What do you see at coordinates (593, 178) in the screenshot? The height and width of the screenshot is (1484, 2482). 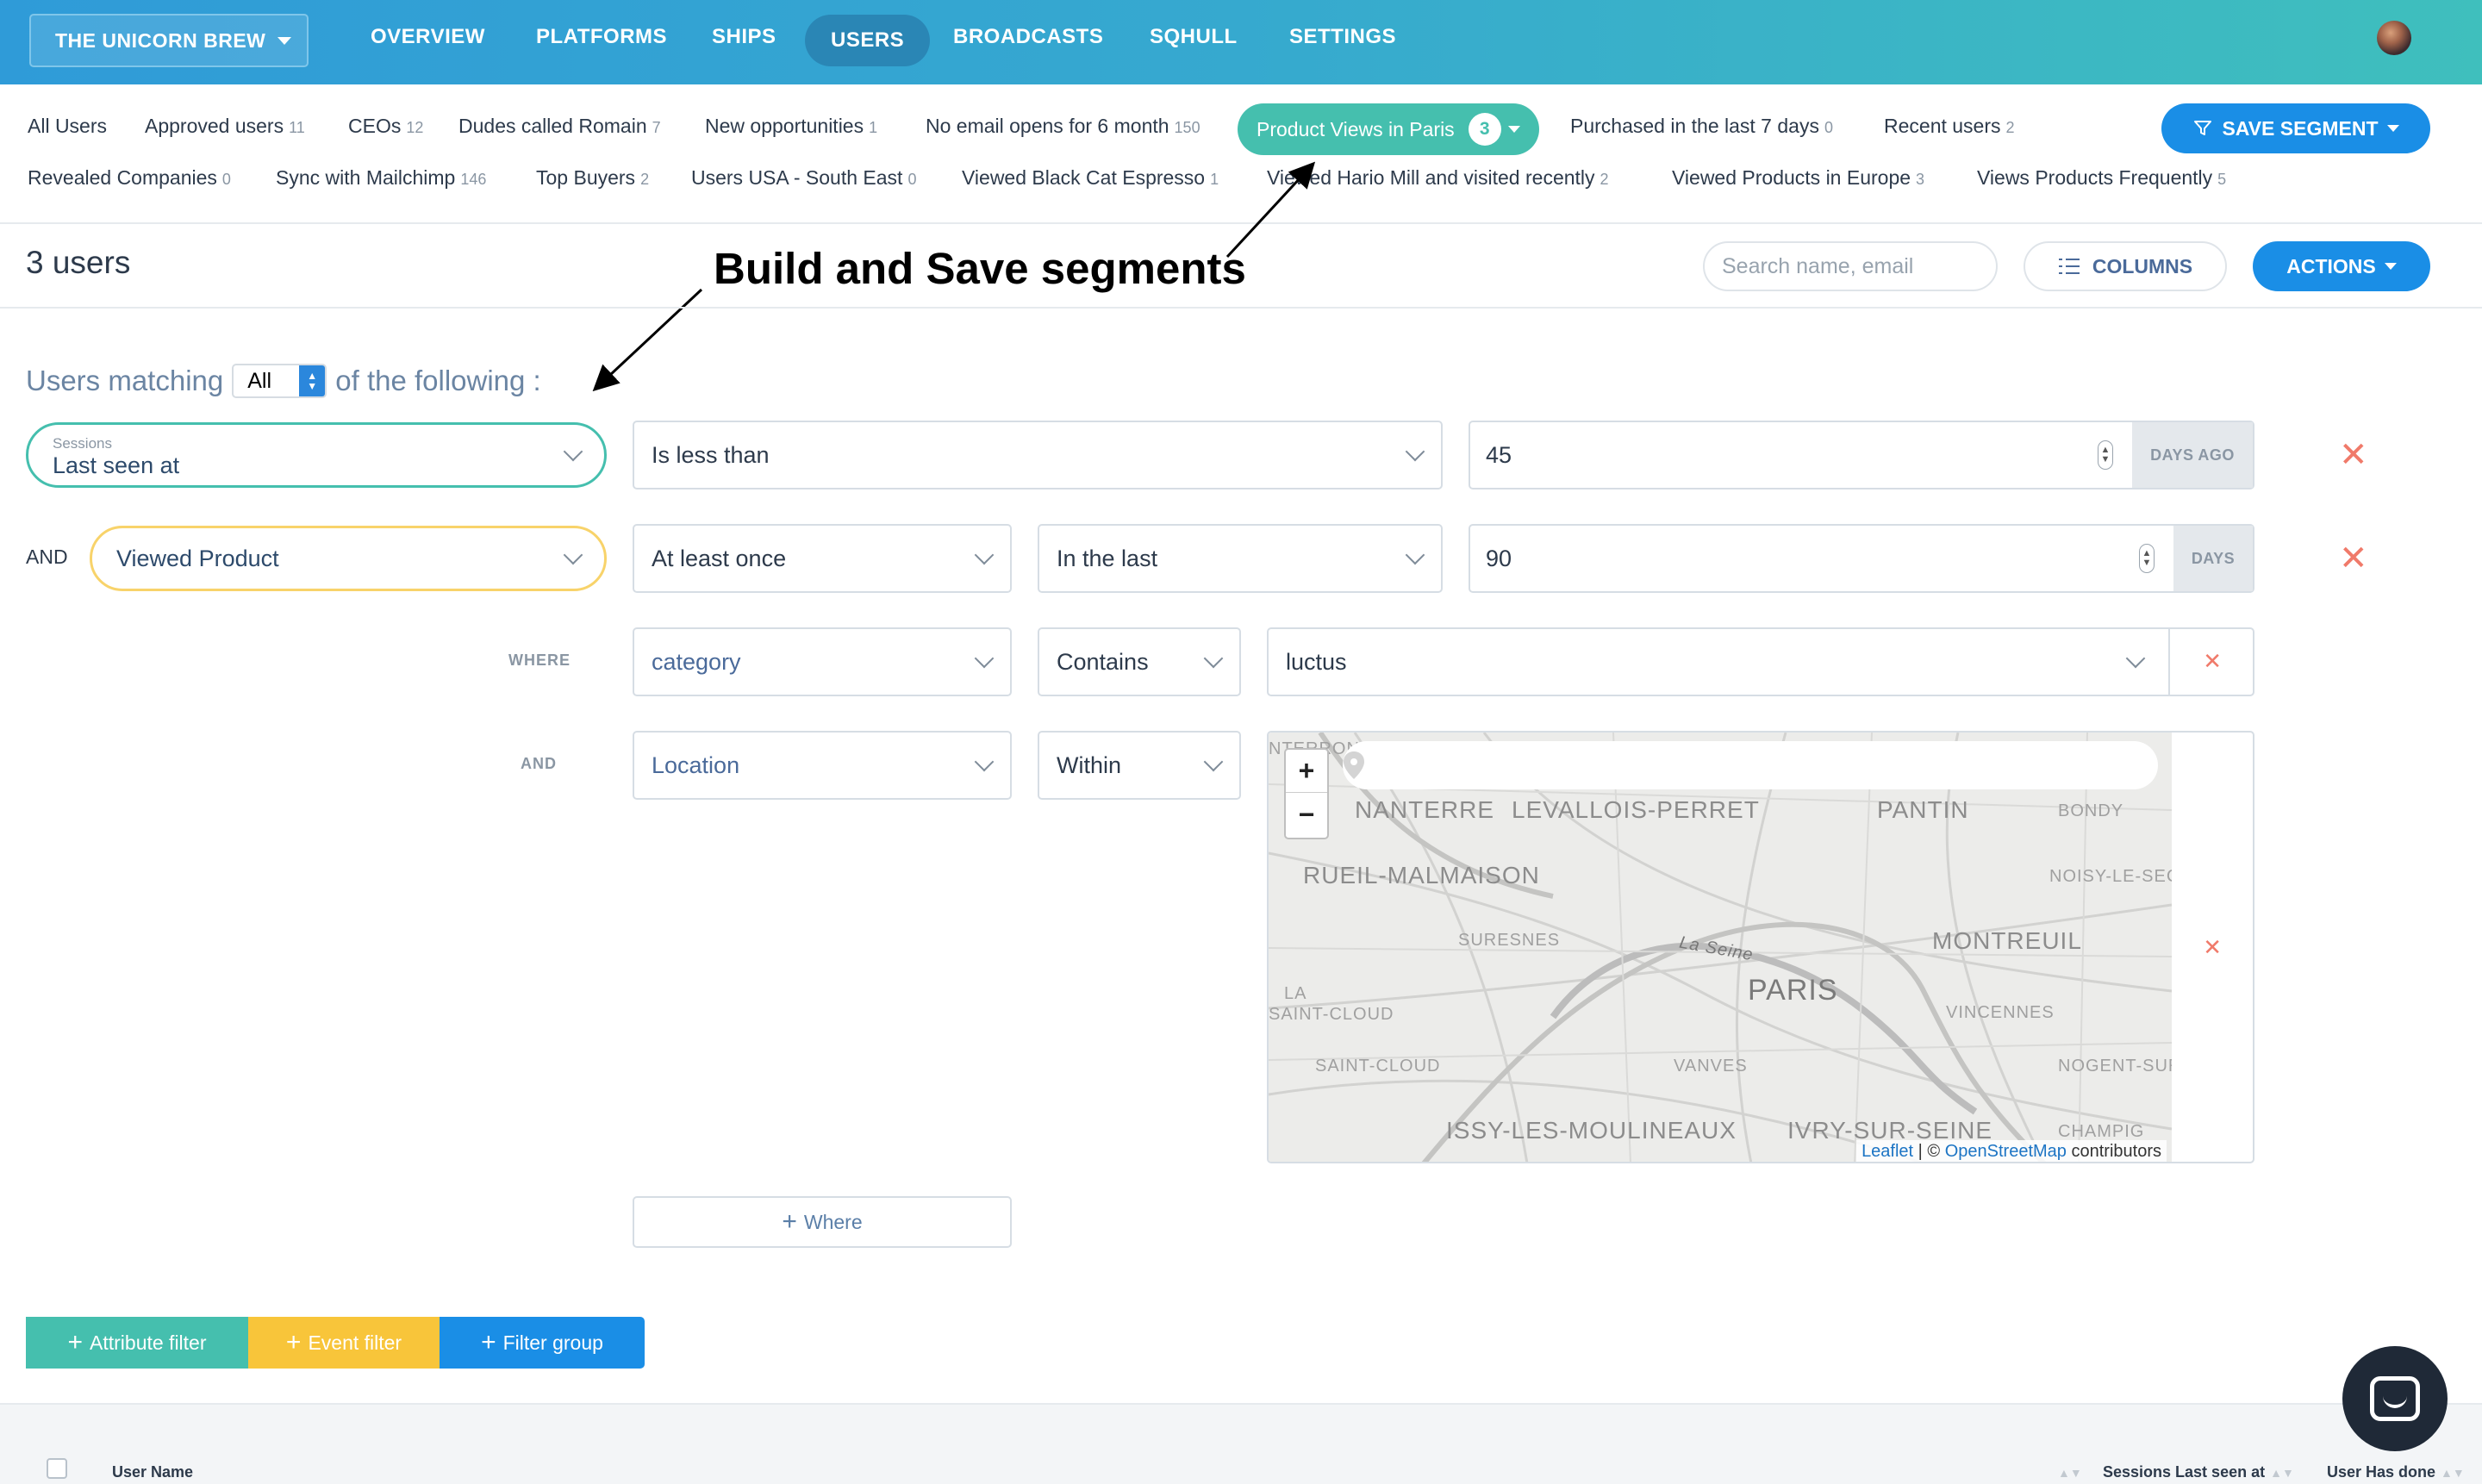 I see `segment-item: Top Buyers 2` at bounding box center [593, 178].